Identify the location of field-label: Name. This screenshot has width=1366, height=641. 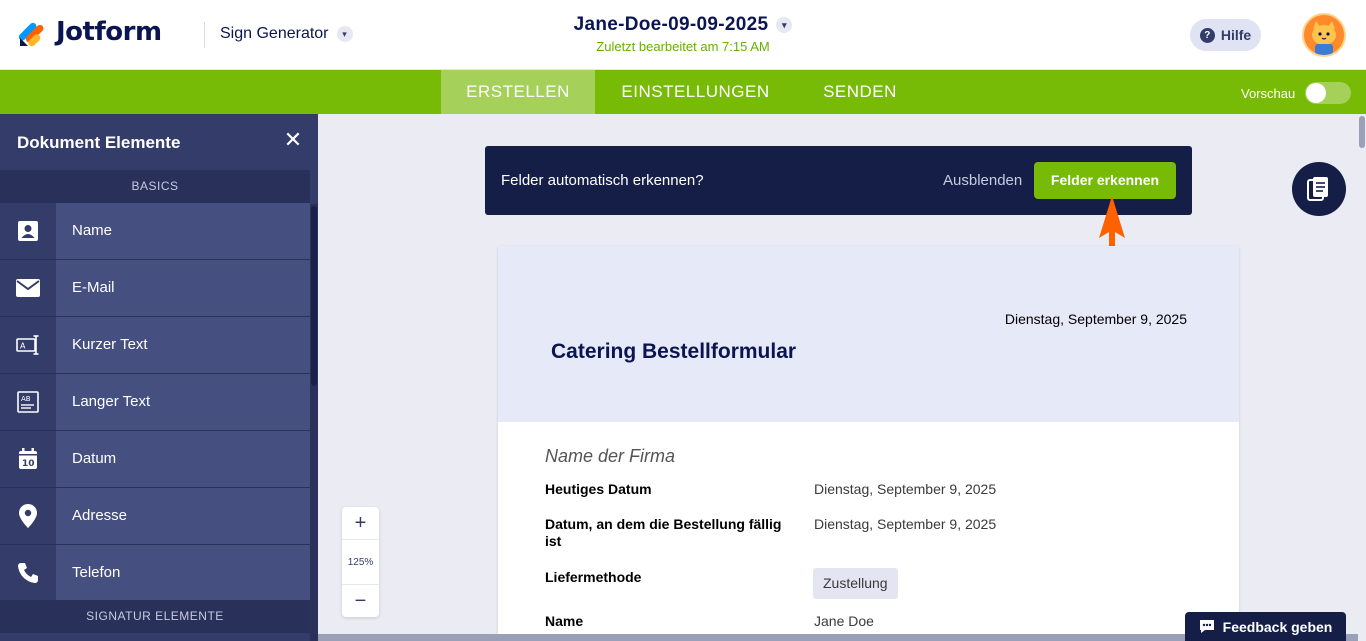
(564, 621).